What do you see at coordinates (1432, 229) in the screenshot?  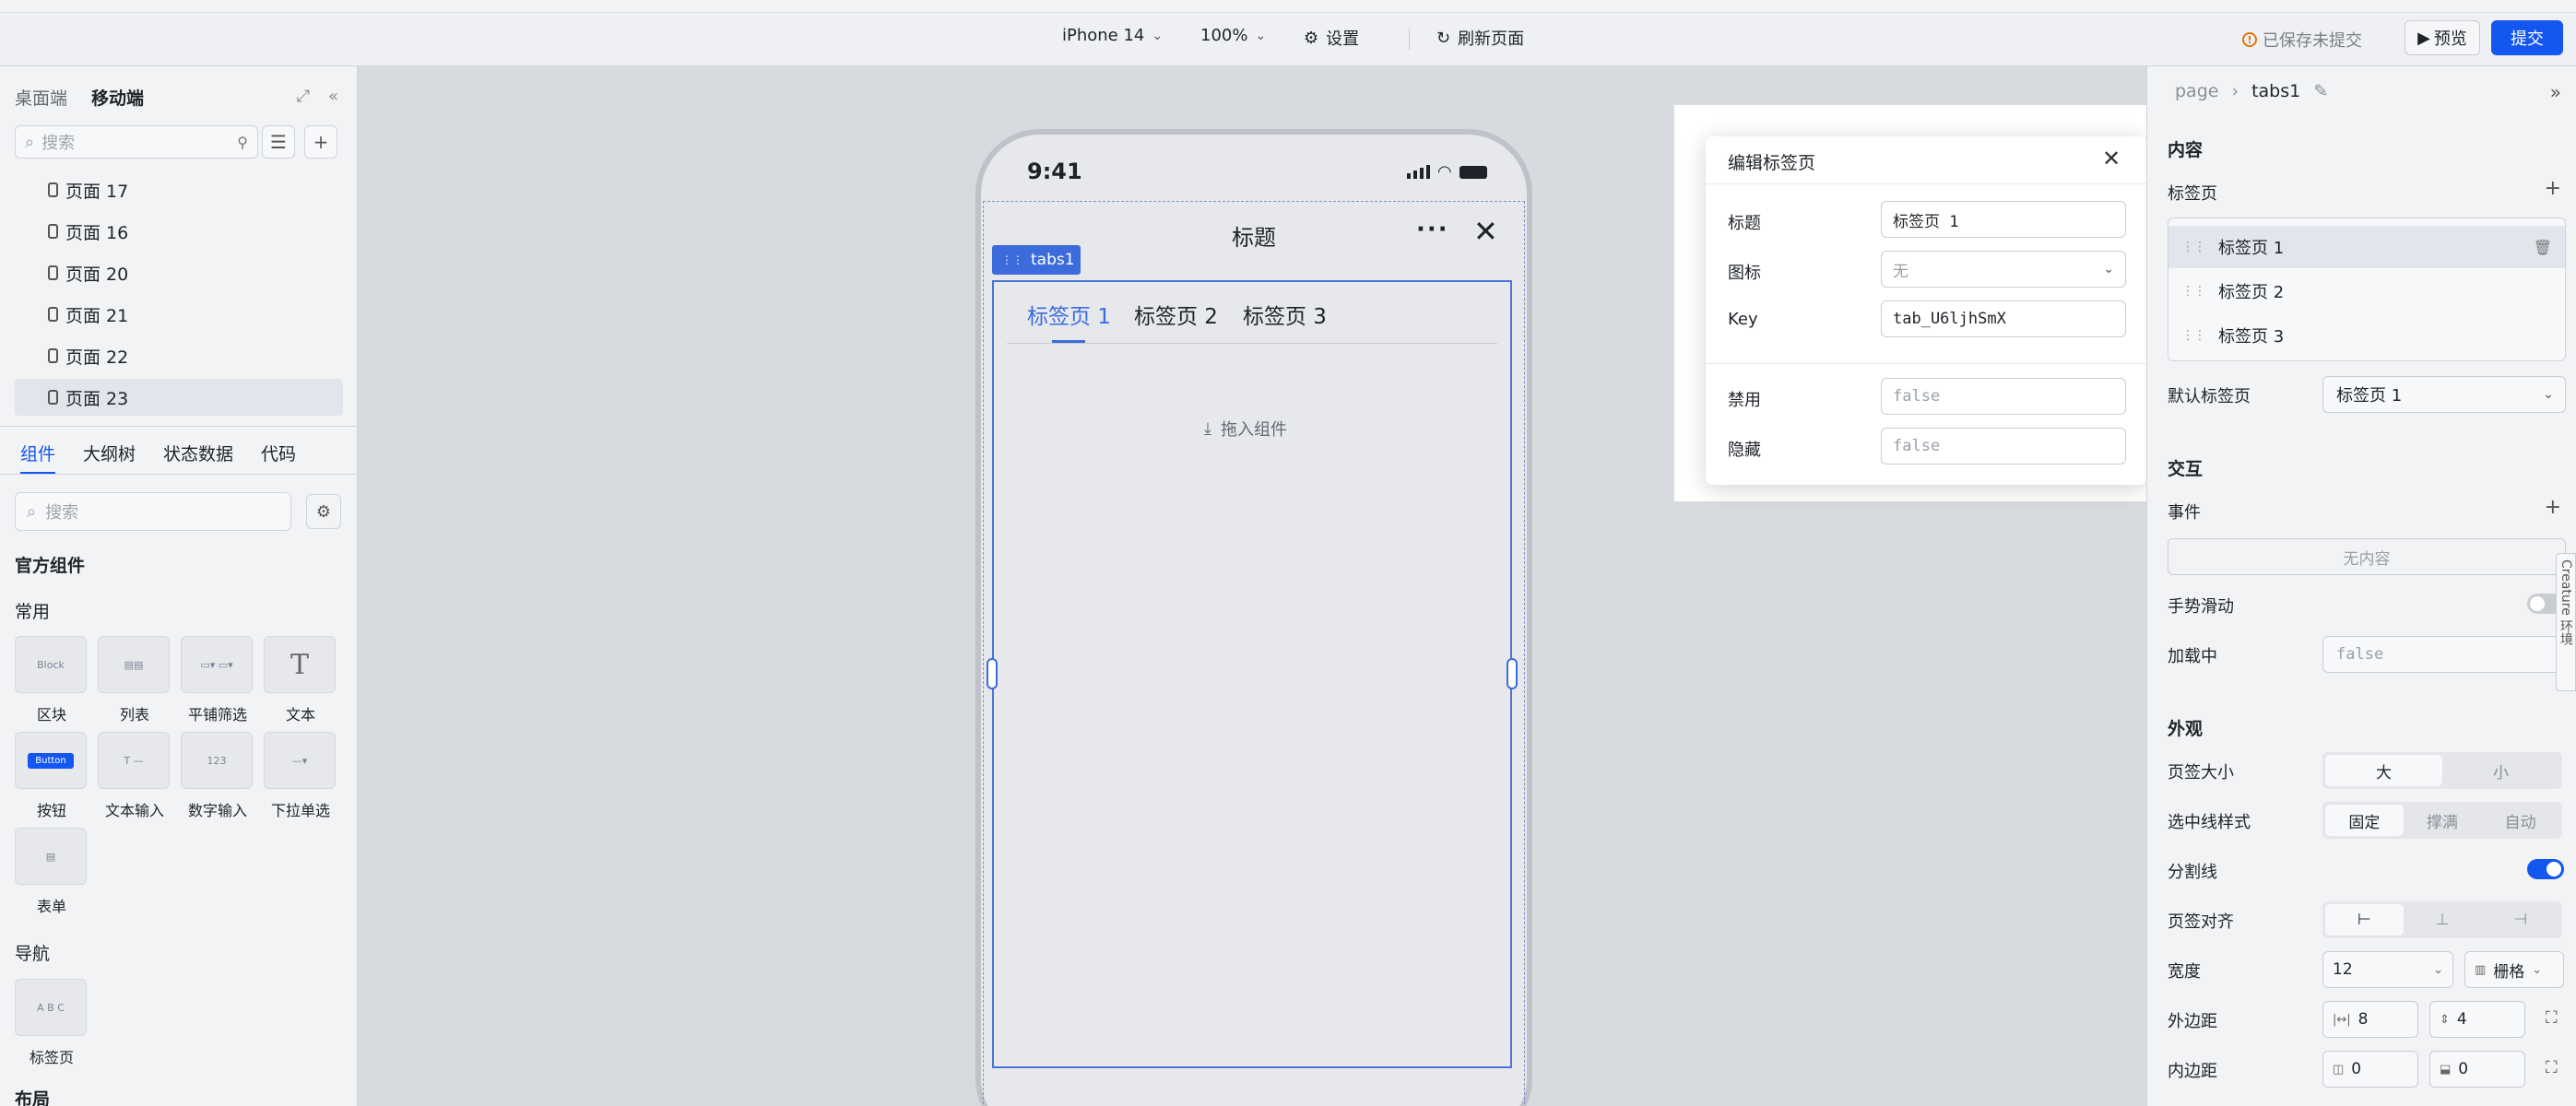 I see `more-icon: ···` at bounding box center [1432, 229].